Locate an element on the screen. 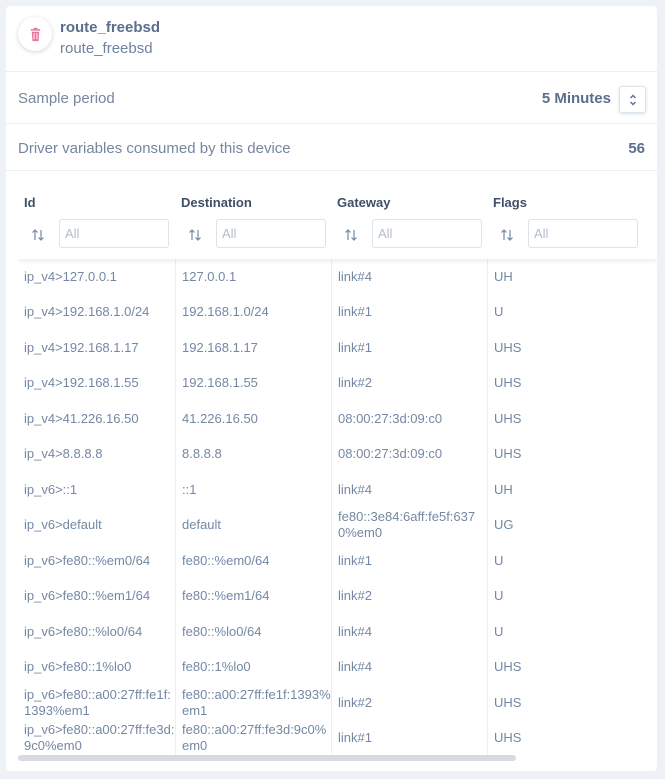 The height and width of the screenshot is (779, 665). cell-id: ip_v4>192.168.1.55 is located at coordinates (81, 383).